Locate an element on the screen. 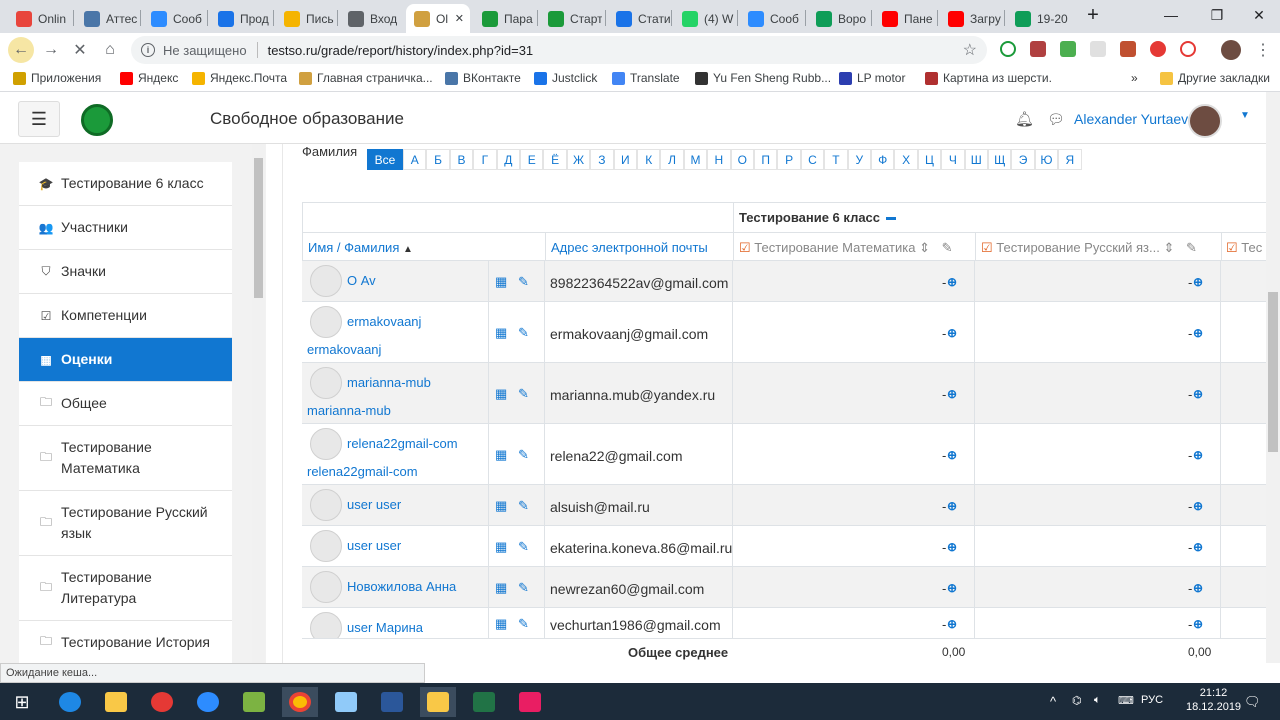 This screenshot has width=1280, height=720. site-name: Свободное образование is located at coordinates (307, 119).